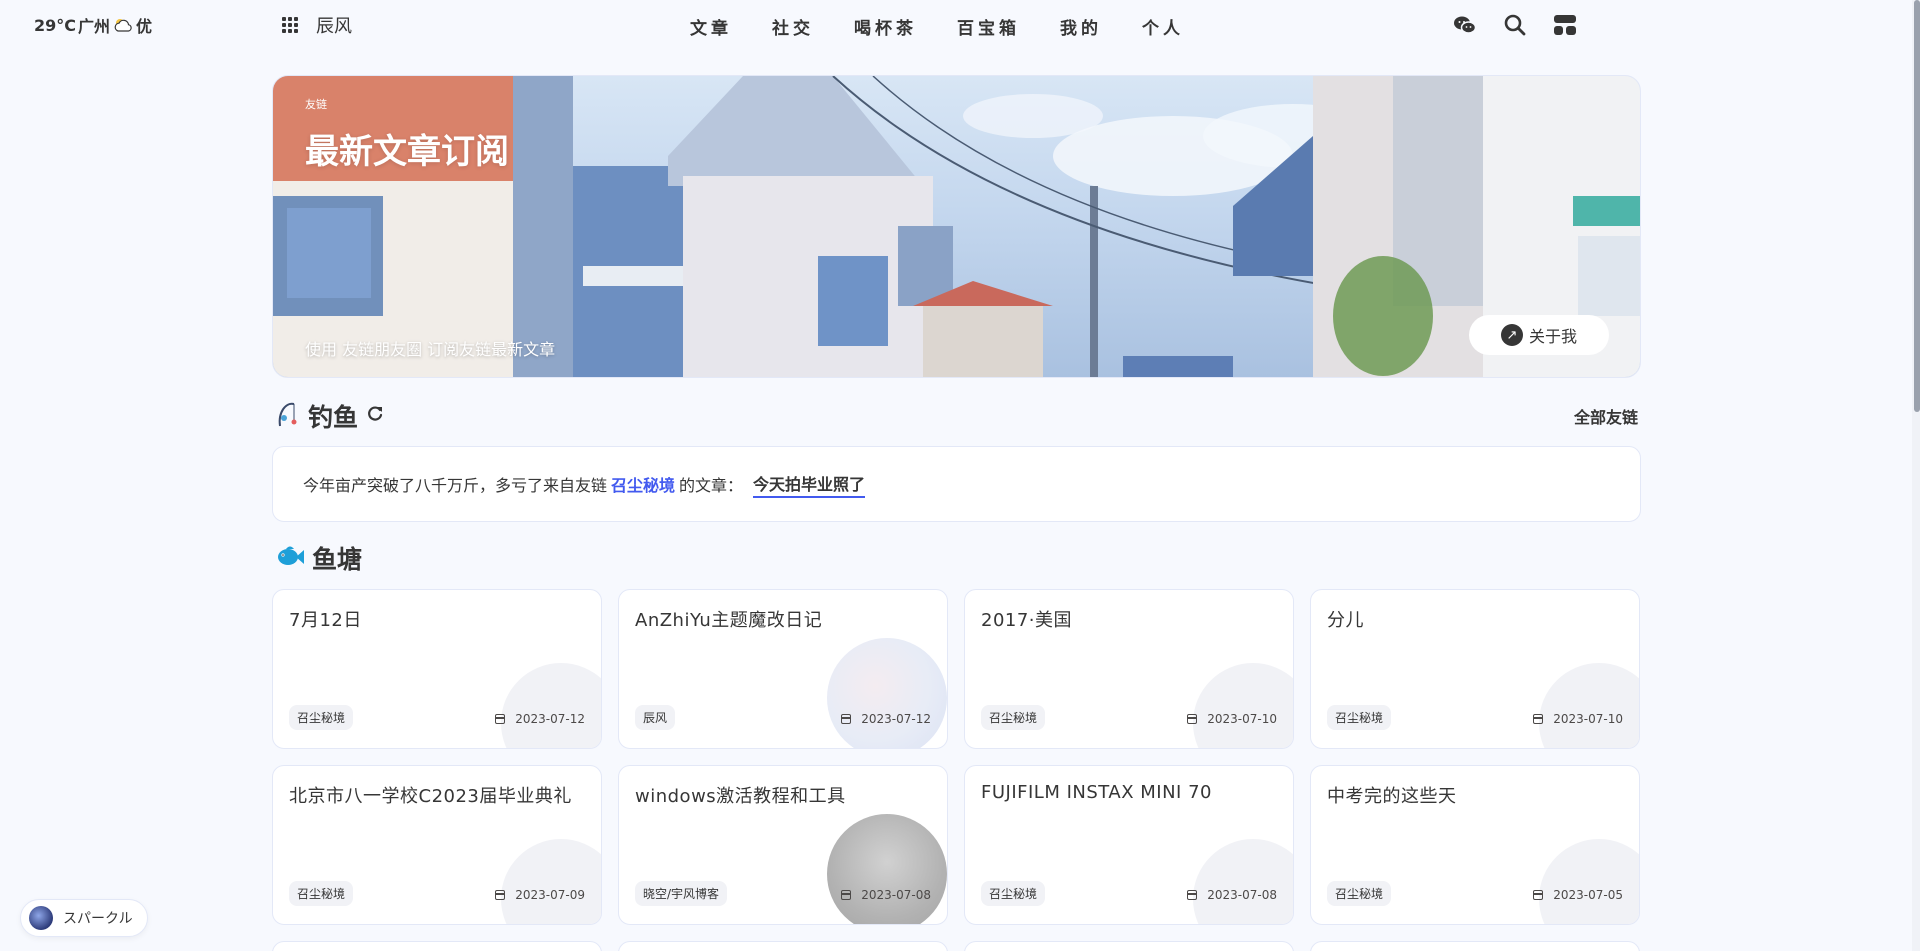 The height and width of the screenshot is (951, 1920). I want to click on fishing-blog-link: 召尘秘境, so click(643, 484).